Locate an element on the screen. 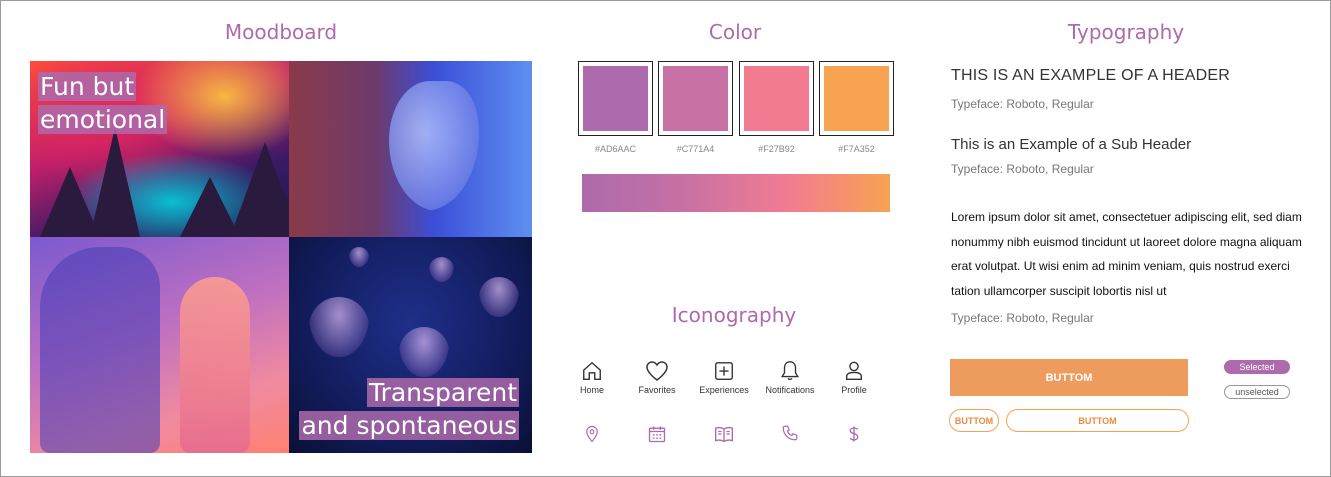 The width and height of the screenshot is (1331, 477). mood-caption-transparent: Transparent and spontaneous is located at coordinates (409, 409).